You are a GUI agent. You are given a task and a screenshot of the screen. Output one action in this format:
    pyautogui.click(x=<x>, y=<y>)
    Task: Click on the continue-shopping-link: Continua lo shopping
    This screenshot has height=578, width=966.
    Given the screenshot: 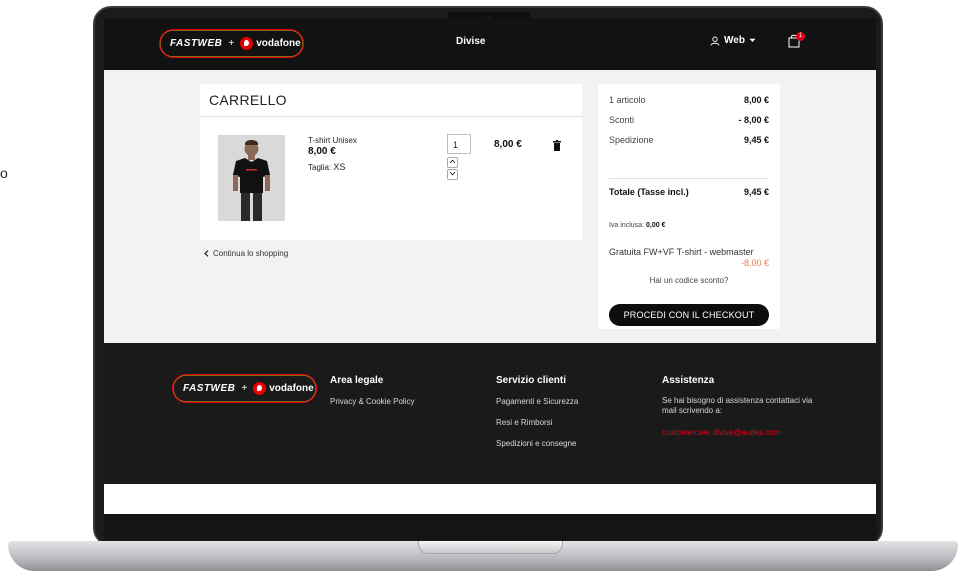 What is the action you would take?
    pyautogui.click(x=246, y=253)
    